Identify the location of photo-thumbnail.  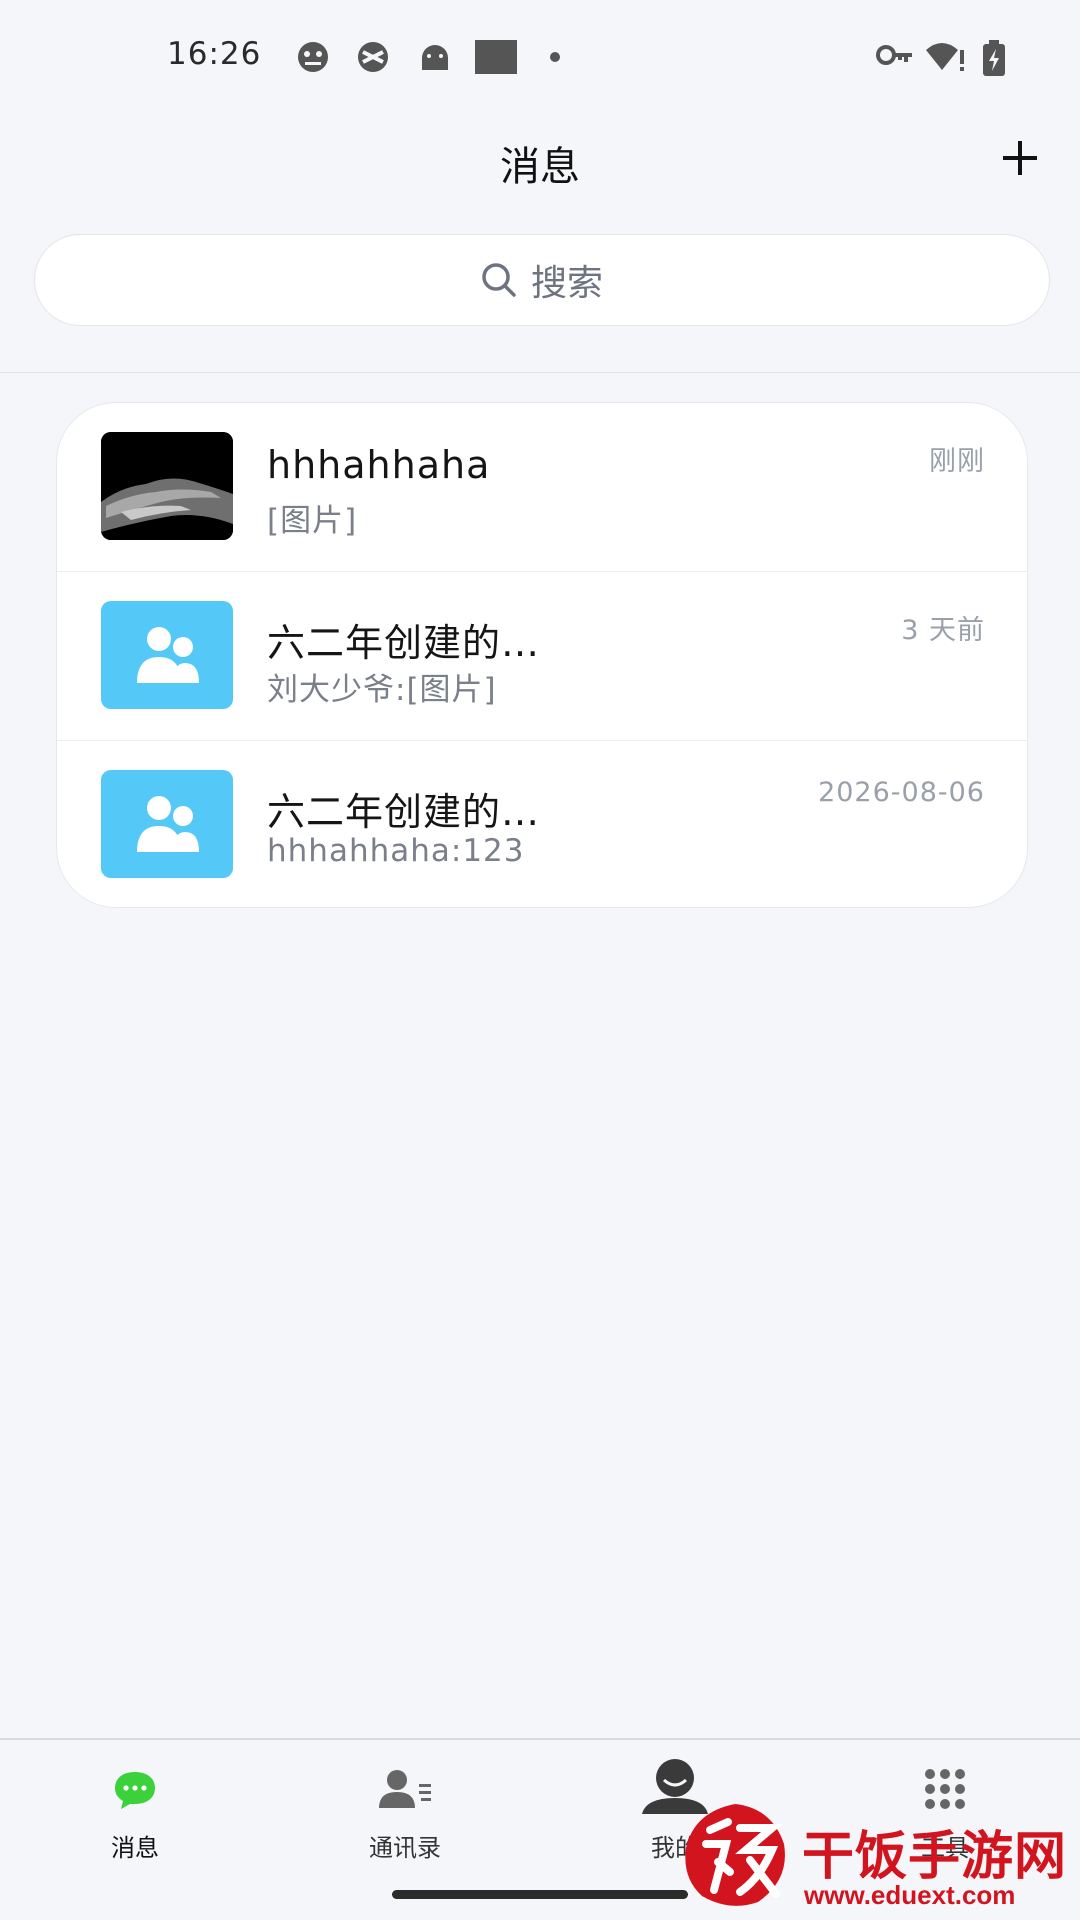
(167, 486).